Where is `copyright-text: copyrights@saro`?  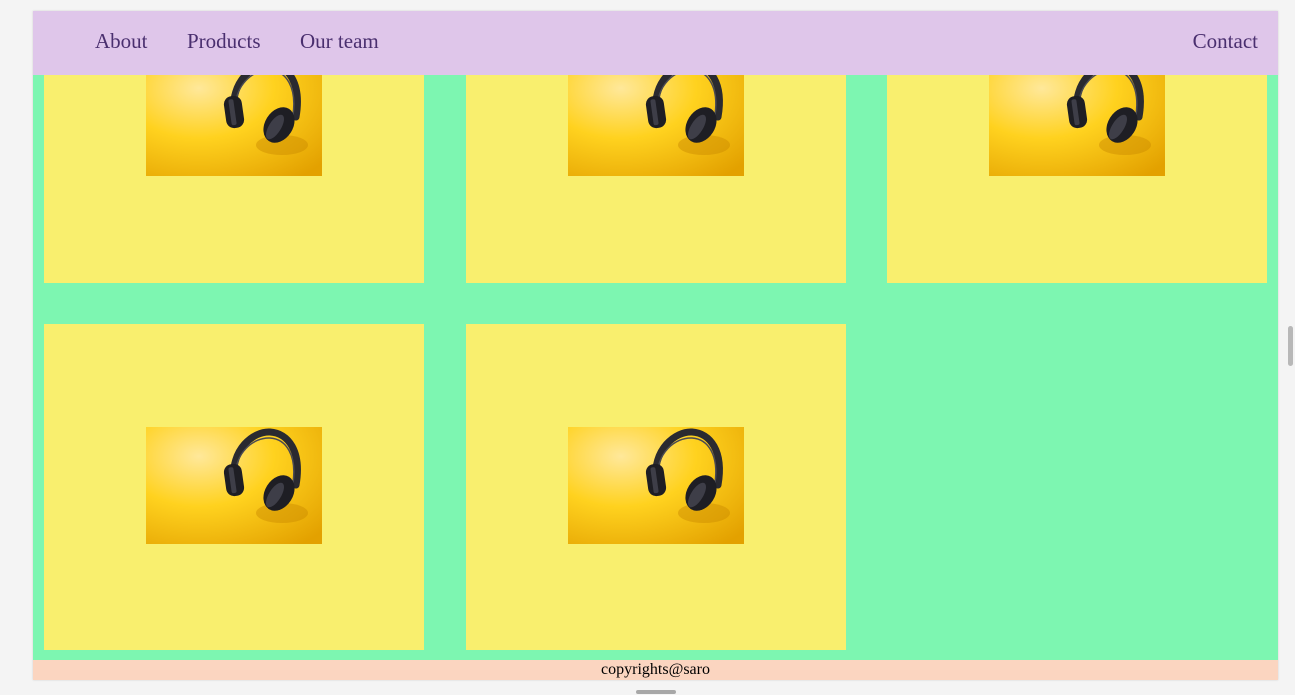
copyright-text: copyrights@saro is located at coordinates (655, 669).